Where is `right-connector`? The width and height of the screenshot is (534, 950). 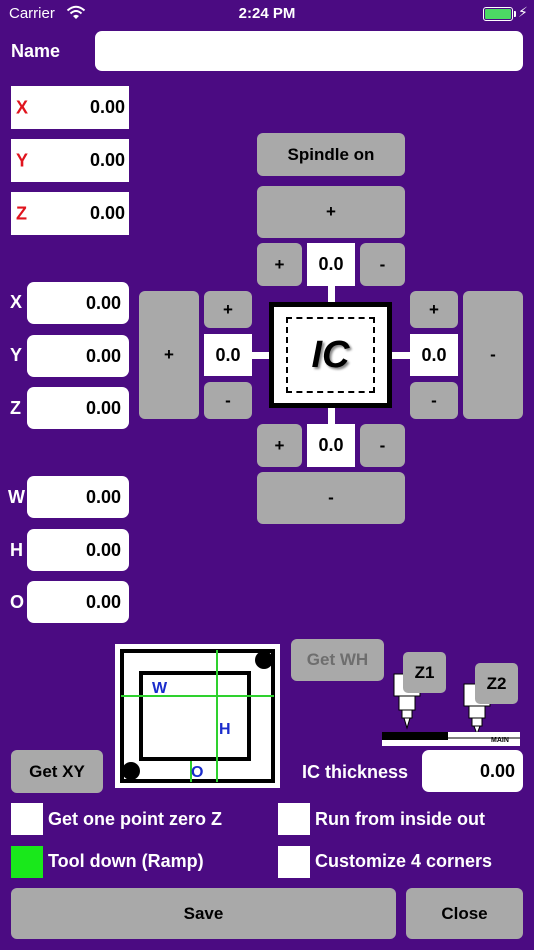
right-connector is located at coordinates (401, 355).